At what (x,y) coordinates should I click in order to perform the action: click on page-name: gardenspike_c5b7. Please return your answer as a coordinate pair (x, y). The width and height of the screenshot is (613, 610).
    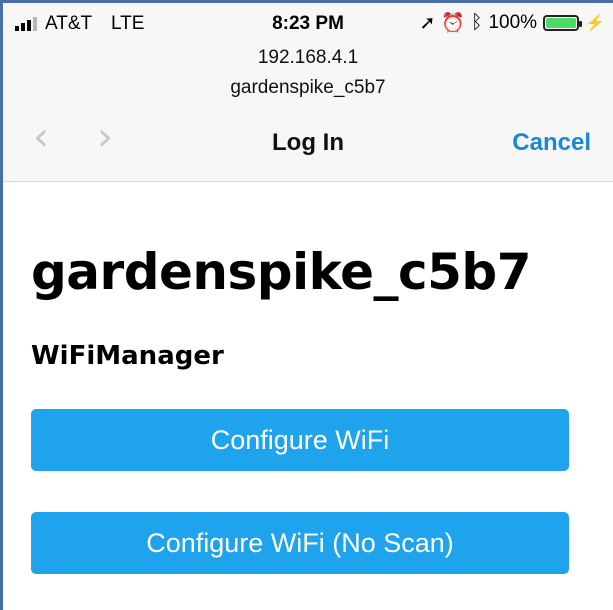
    Looking at the image, I should click on (308, 87).